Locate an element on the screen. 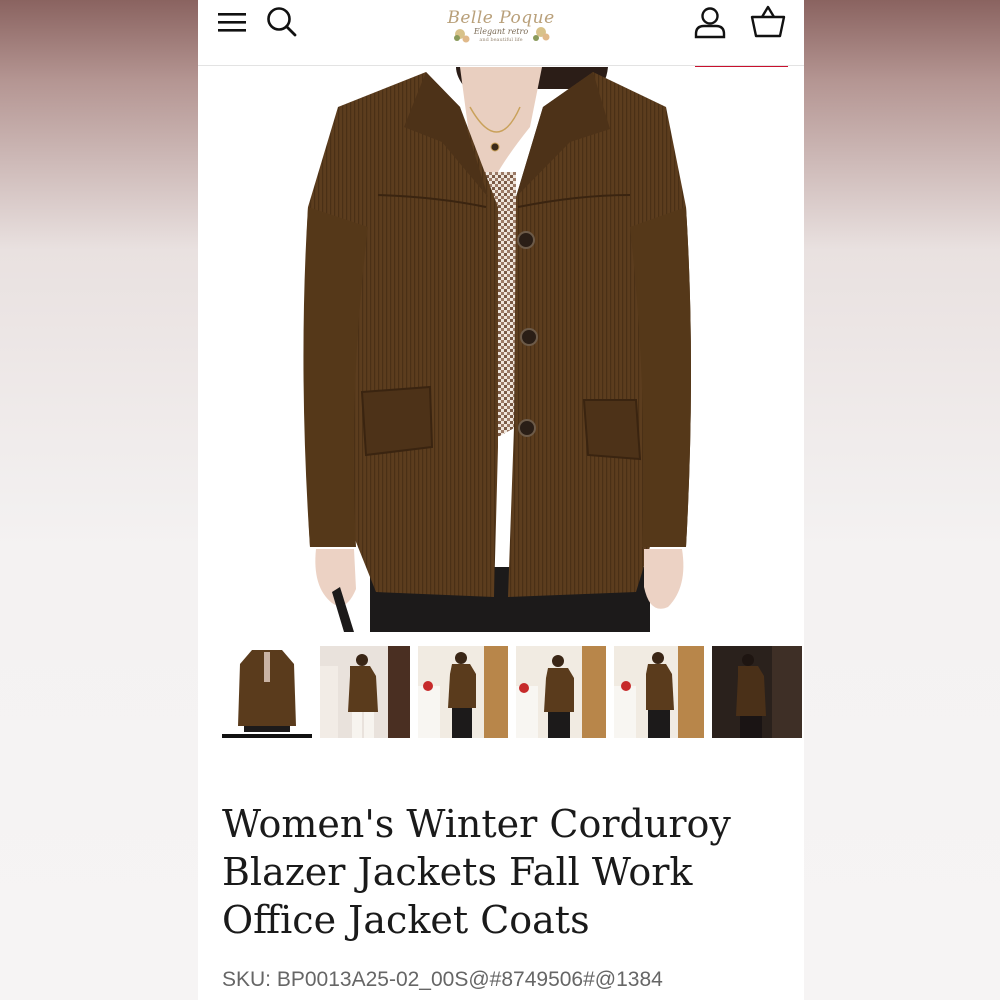 This screenshot has height=1000, width=1000. menu-icon is located at coordinates (232, 22).